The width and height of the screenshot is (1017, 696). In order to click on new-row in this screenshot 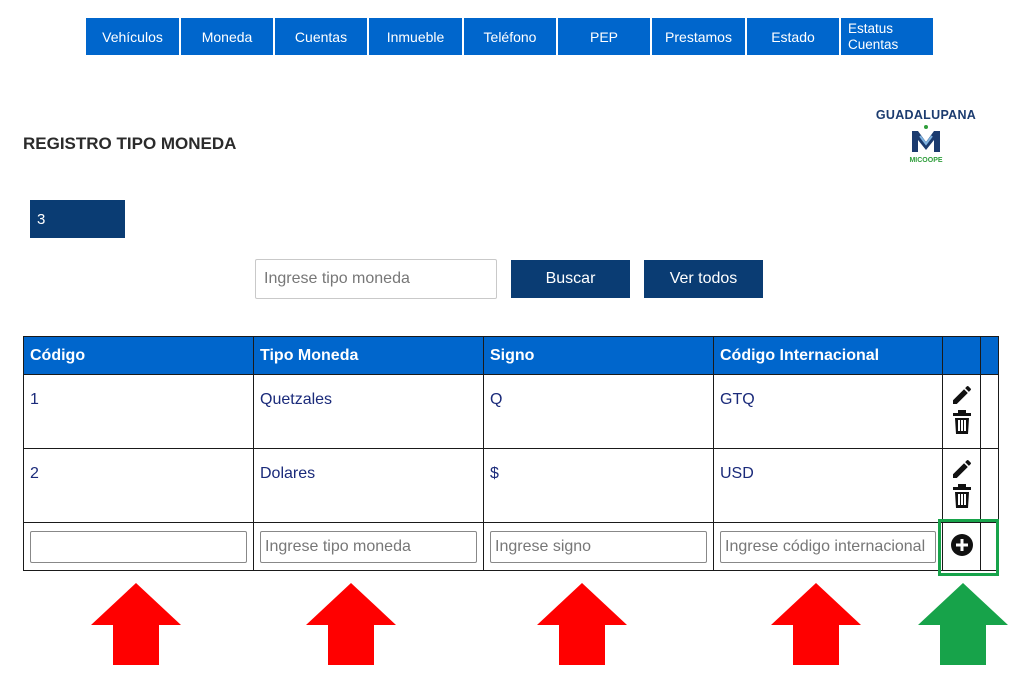, I will do `click(511, 546)`.